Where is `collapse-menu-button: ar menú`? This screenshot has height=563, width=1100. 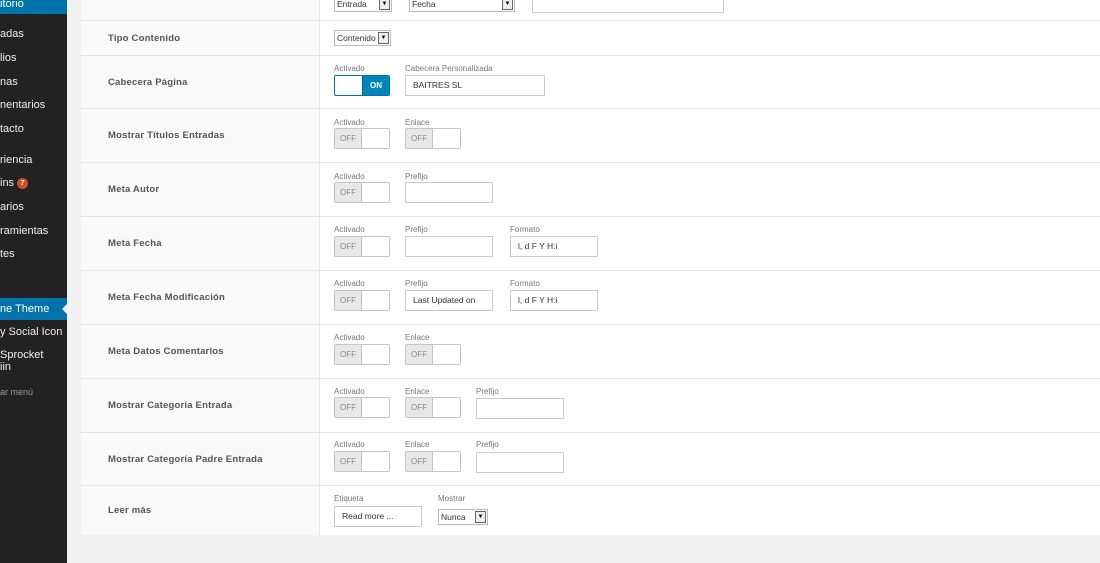 collapse-menu-button: ar menú is located at coordinates (33, 392).